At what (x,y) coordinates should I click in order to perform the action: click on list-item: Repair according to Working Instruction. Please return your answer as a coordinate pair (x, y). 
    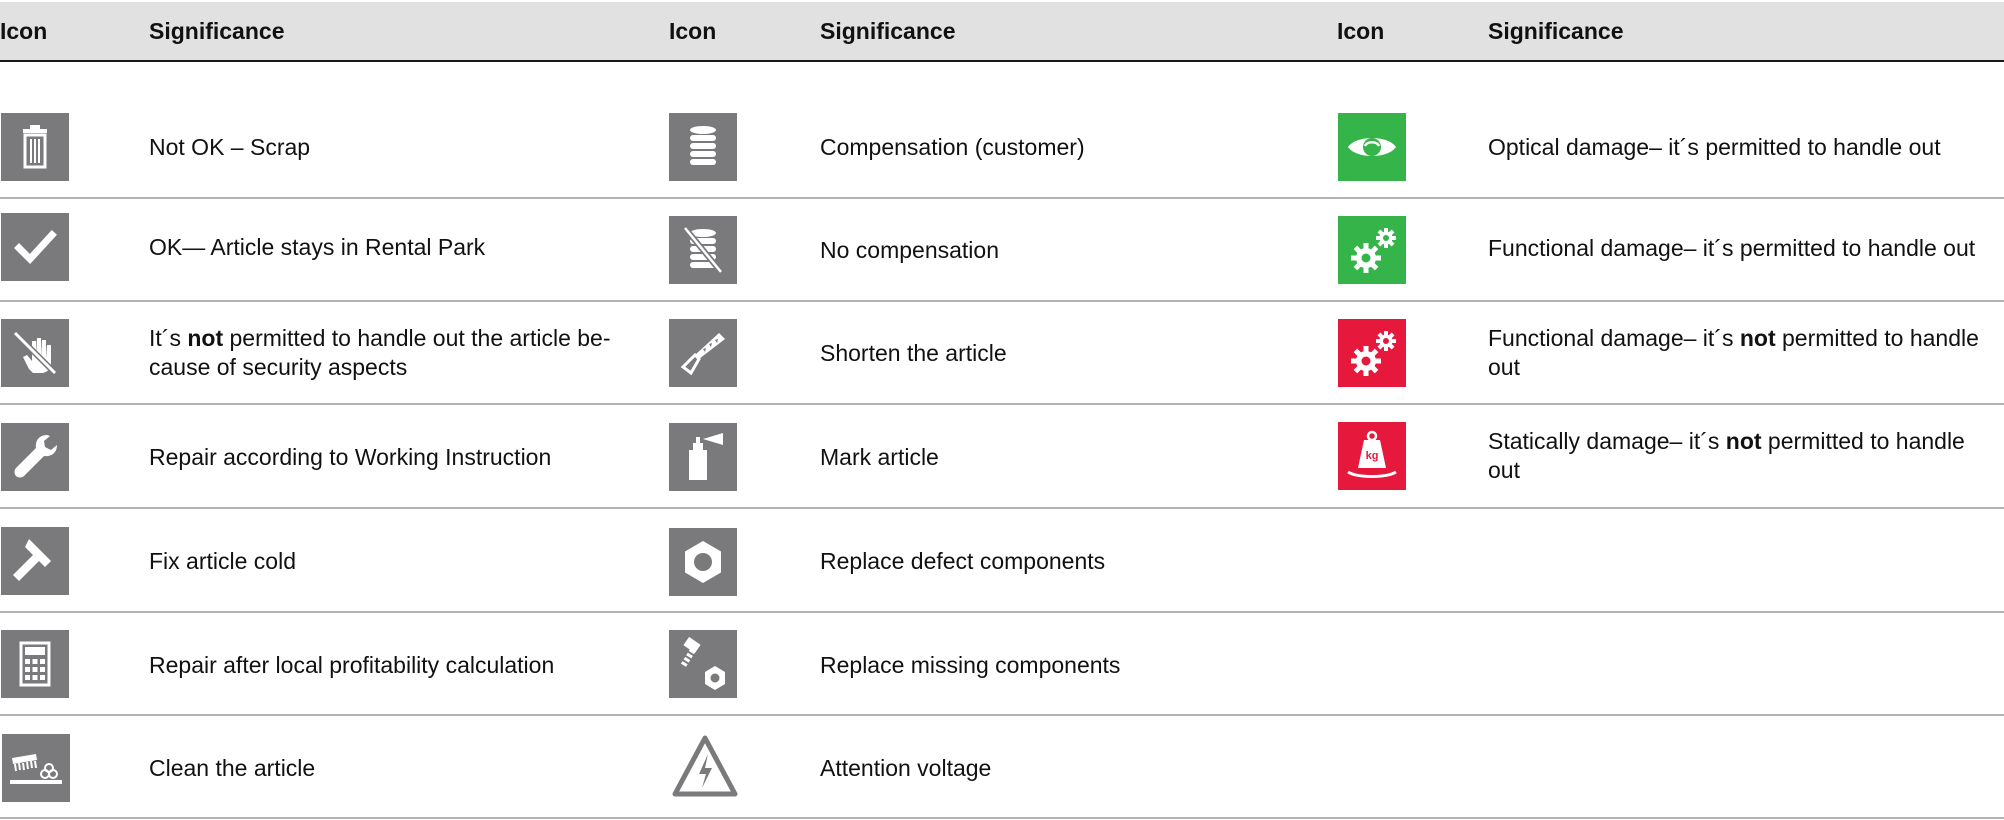
    Looking at the image, I should click on (331, 457).